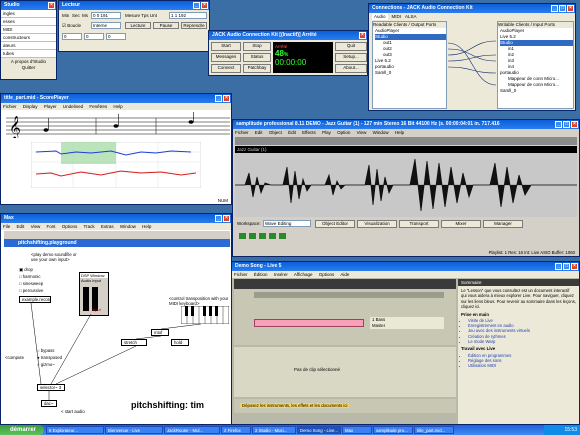 Image resolution: width=580 pixels, height=435 pixels. What do you see at coordinates (134, 5) in the screenshot?
I see `lecteur-titlebar: Lecteur _ ×` at bounding box center [134, 5].